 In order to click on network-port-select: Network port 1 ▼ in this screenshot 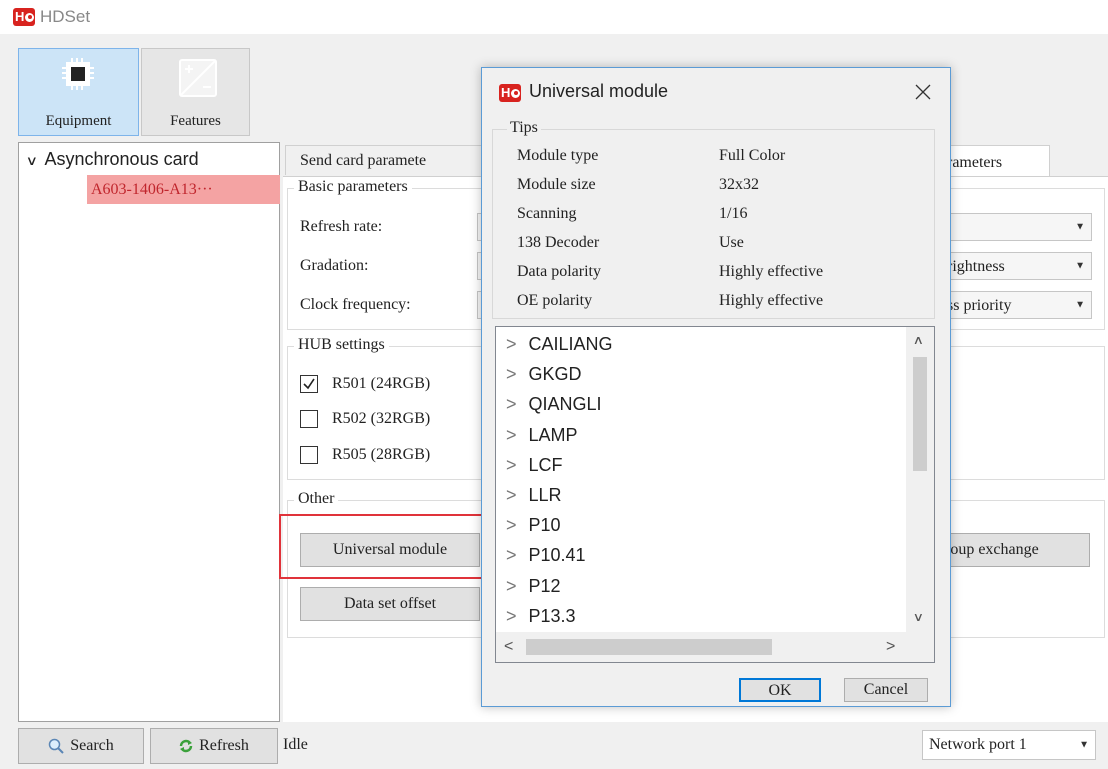, I will do `click(1009, 745)`.